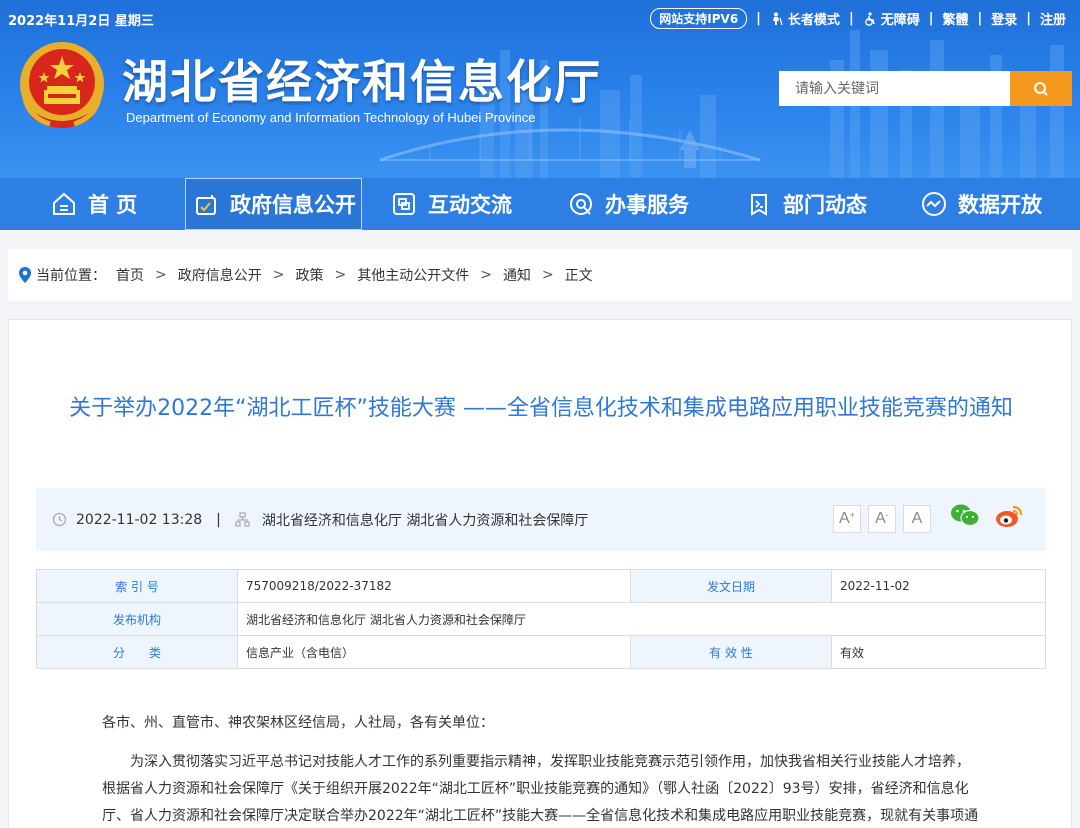 The height and width of the screenshot is (828, 1080). I want to click on search-box, so click(925, 88).